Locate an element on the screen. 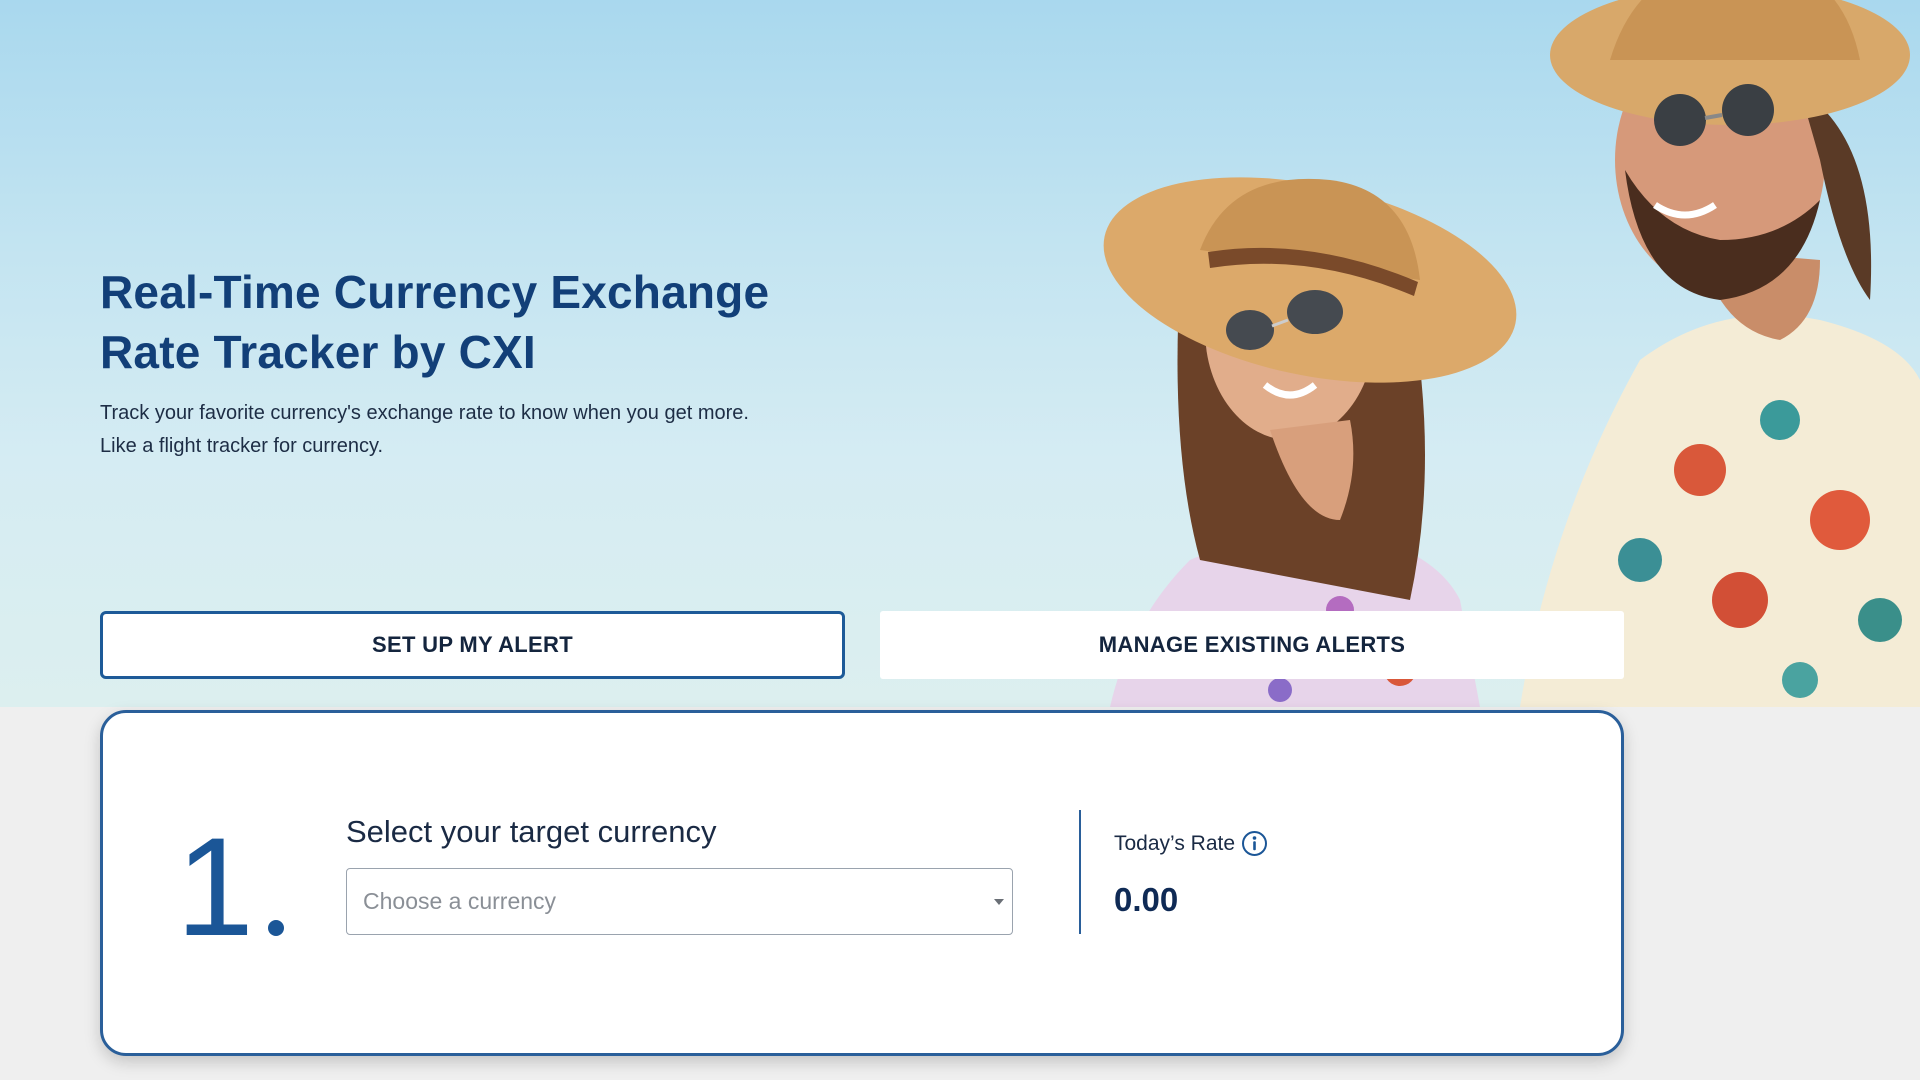 The image size is (1920, 1080). tab-set-up-alert: SET UP MY ALERT is located at coordinates (472, 645).